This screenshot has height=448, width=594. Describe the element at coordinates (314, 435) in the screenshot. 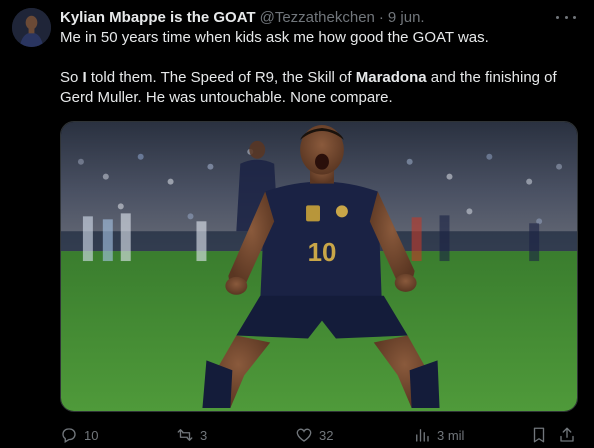

I see `like-button: 32` at that location.